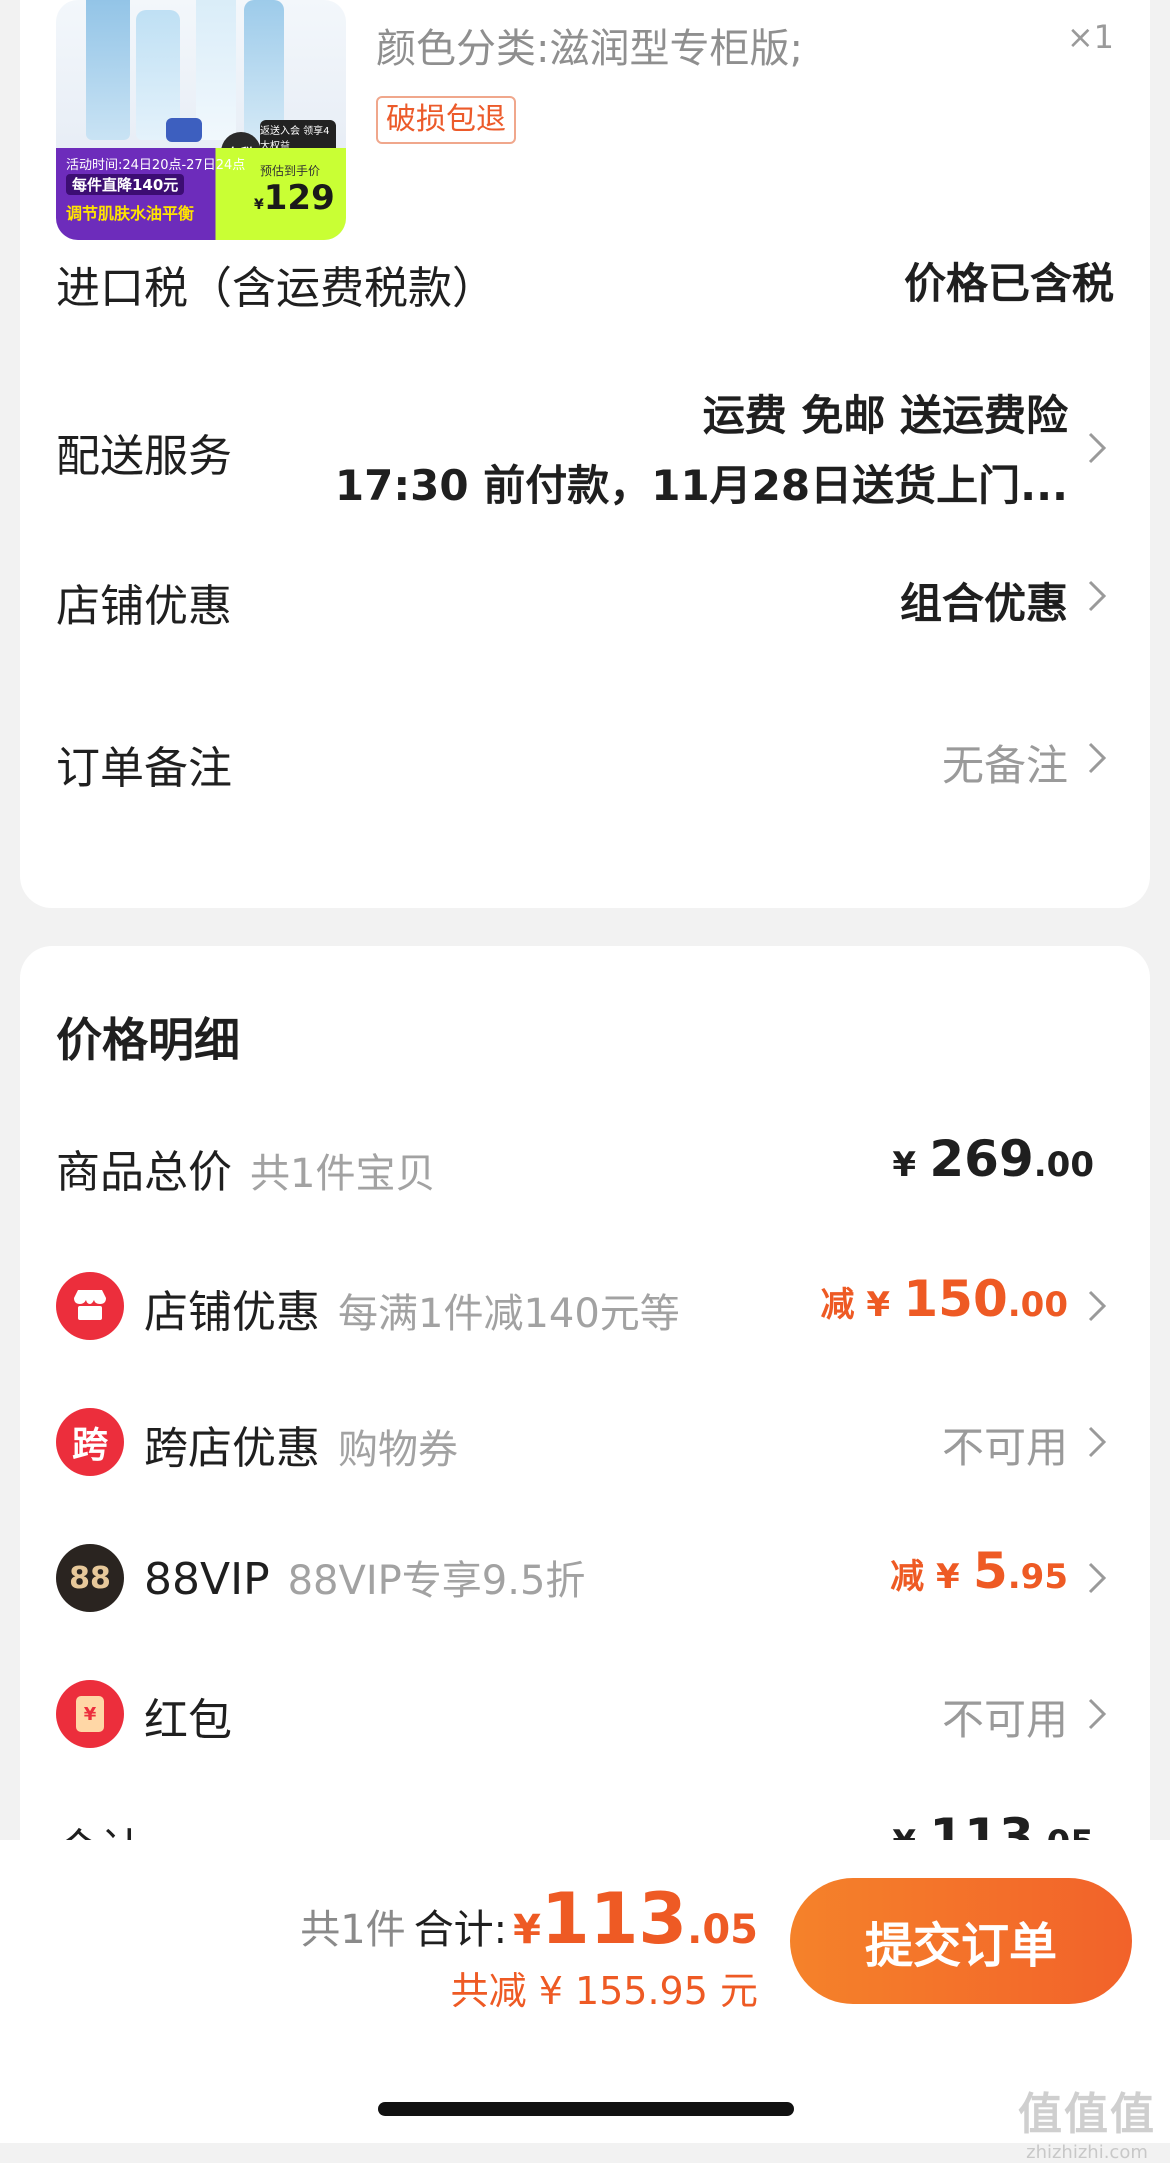 The height and width of the screenshot is (2163, 1170). I want to click on cross-shop-icon: 跨, so click(90, 1442).